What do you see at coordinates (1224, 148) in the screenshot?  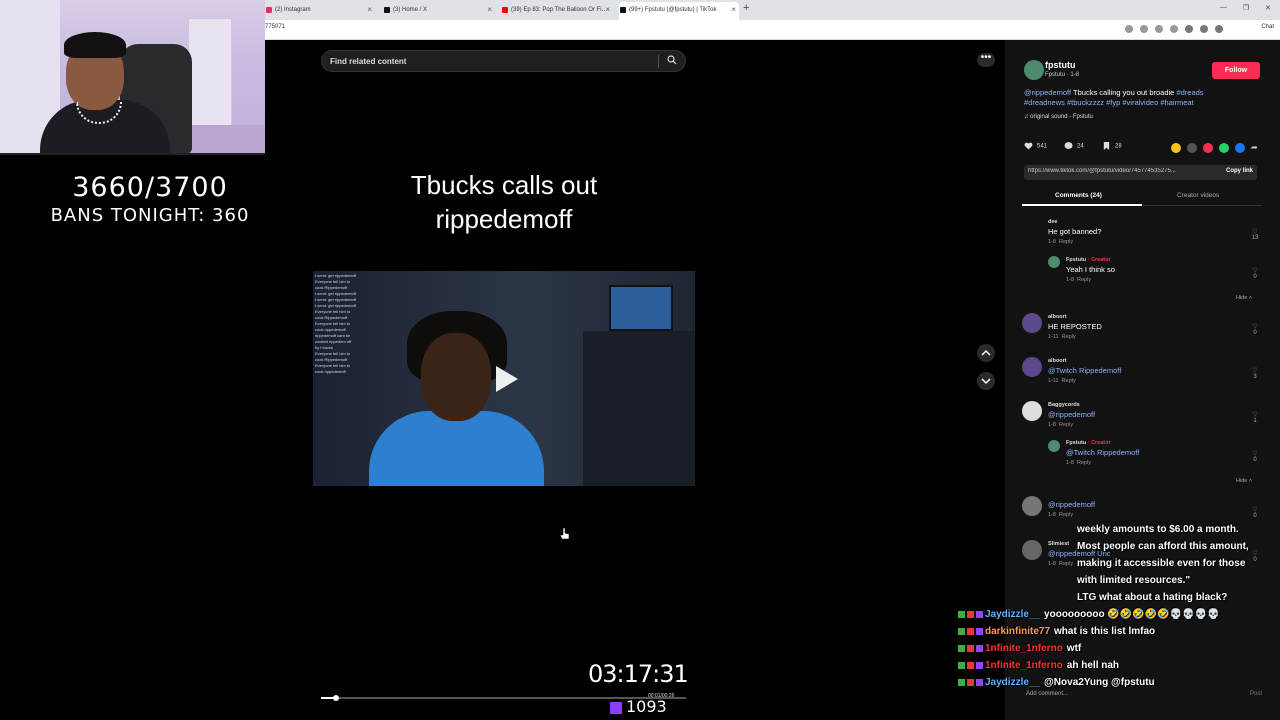 I see `whatsapp-icon` at bounding box center [1224, 148].